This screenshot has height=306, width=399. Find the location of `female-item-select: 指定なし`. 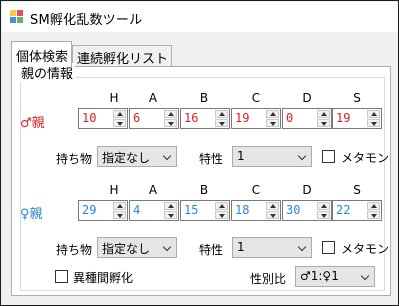

female-item-select: 指定なし is located at coordinates (137, 247).